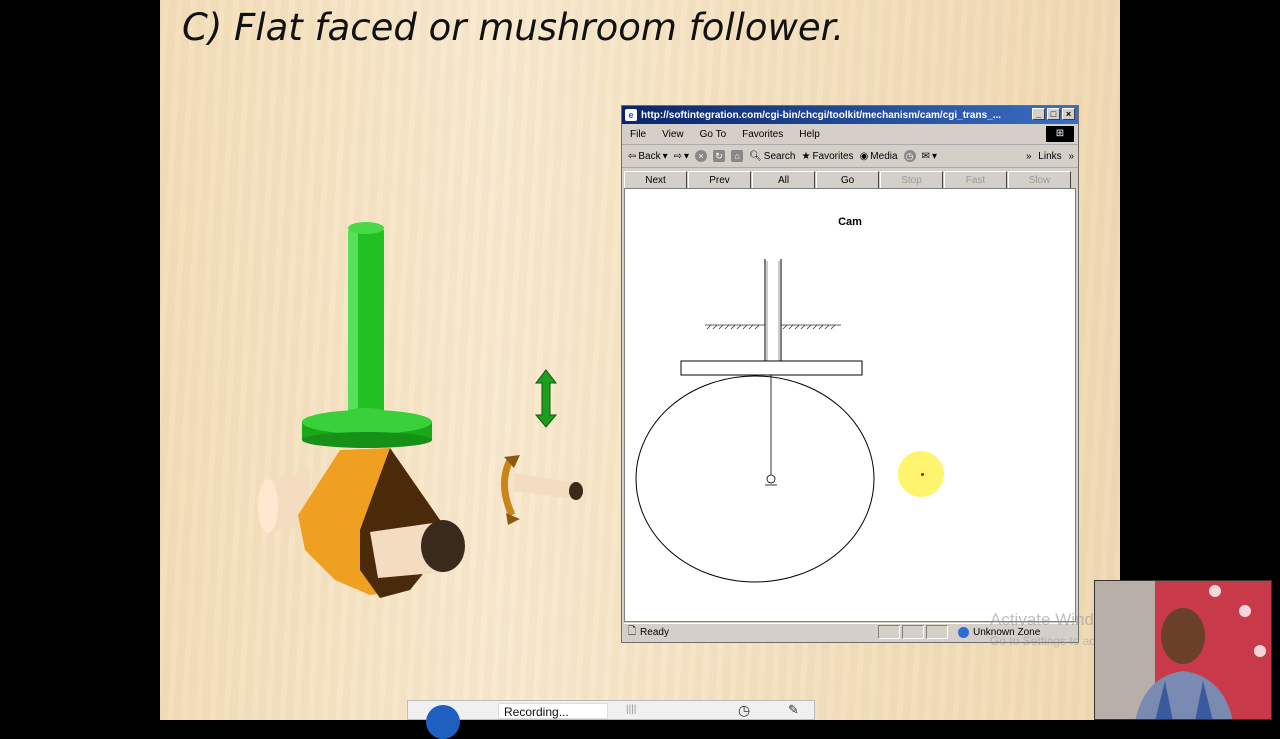 The height and width of the screenshot is (739, 1280). I want to click on search-label: Search, so click(779, 156).